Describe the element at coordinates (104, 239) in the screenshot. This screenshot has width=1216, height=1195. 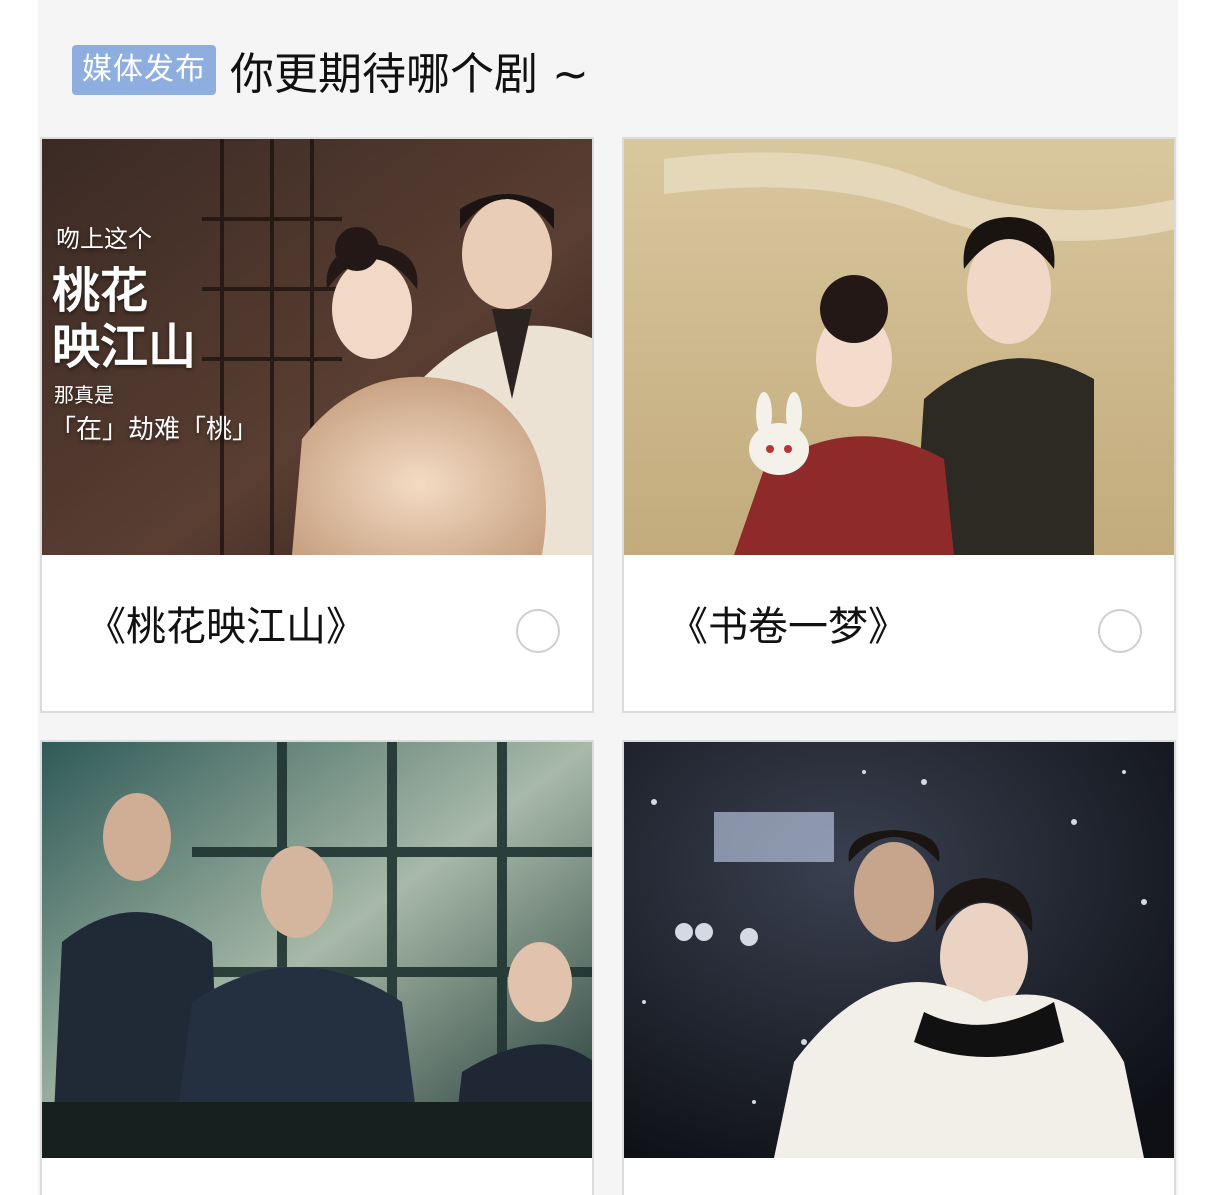
I see `poster-line-1: 吻上这个` at that location.